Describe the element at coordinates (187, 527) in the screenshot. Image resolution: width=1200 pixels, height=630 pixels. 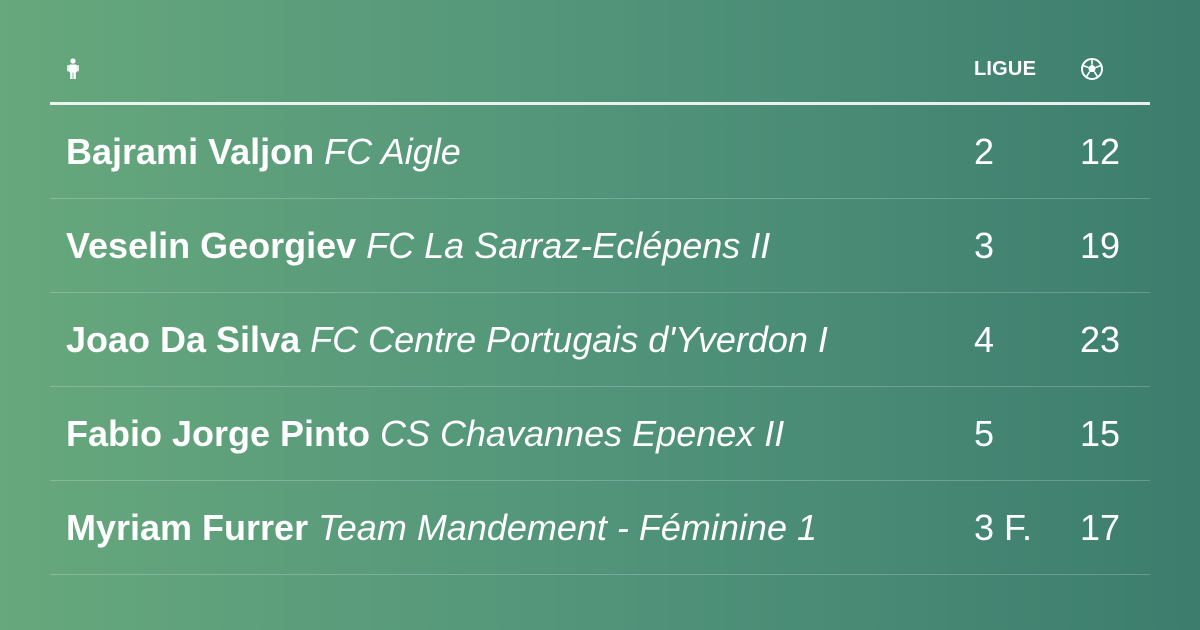
I see `player-name: Myriam Furrer` at that location.